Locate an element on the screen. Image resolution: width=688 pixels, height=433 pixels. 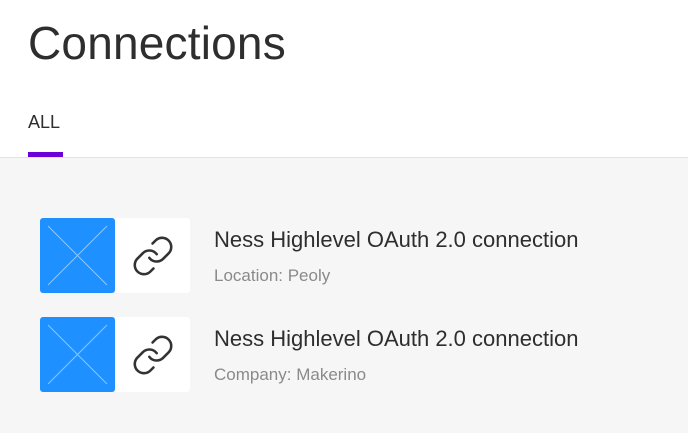
connection-detail: Company: Makerino is located at coordinates (290, 374).